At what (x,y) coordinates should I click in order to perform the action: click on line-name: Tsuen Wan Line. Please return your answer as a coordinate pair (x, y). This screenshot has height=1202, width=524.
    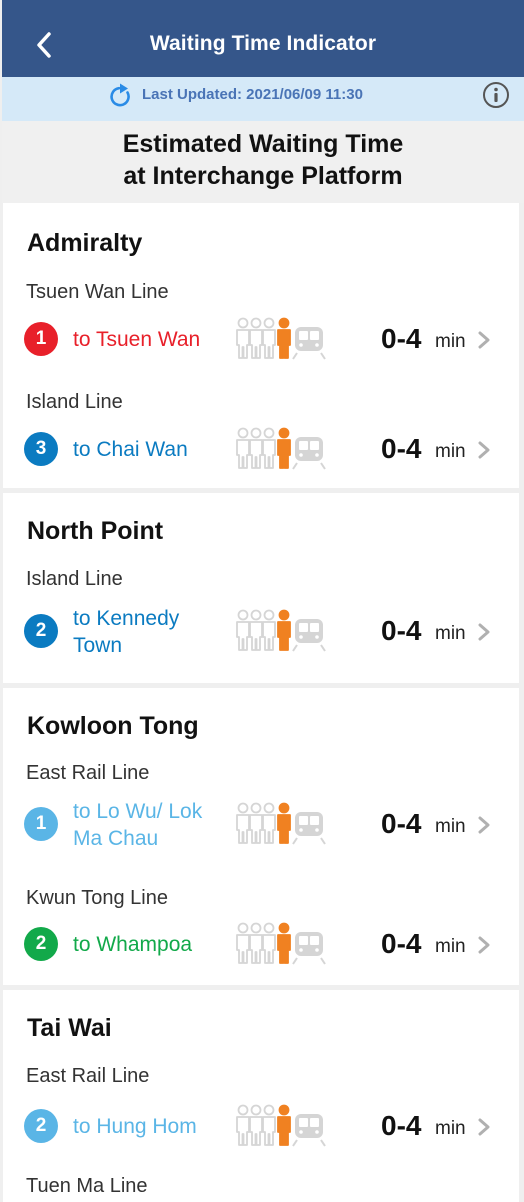
    Looking at the image, I should click on (97, 292).